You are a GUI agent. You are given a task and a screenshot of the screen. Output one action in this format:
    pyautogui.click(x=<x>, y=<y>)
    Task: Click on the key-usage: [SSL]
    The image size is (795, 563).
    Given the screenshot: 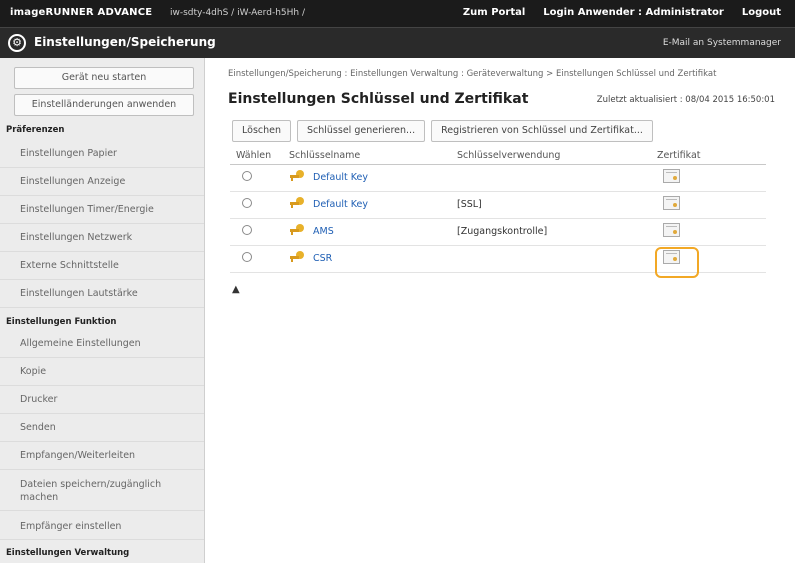 What is the action you would take?
    pyautogui.click(x=551, y=205)
    